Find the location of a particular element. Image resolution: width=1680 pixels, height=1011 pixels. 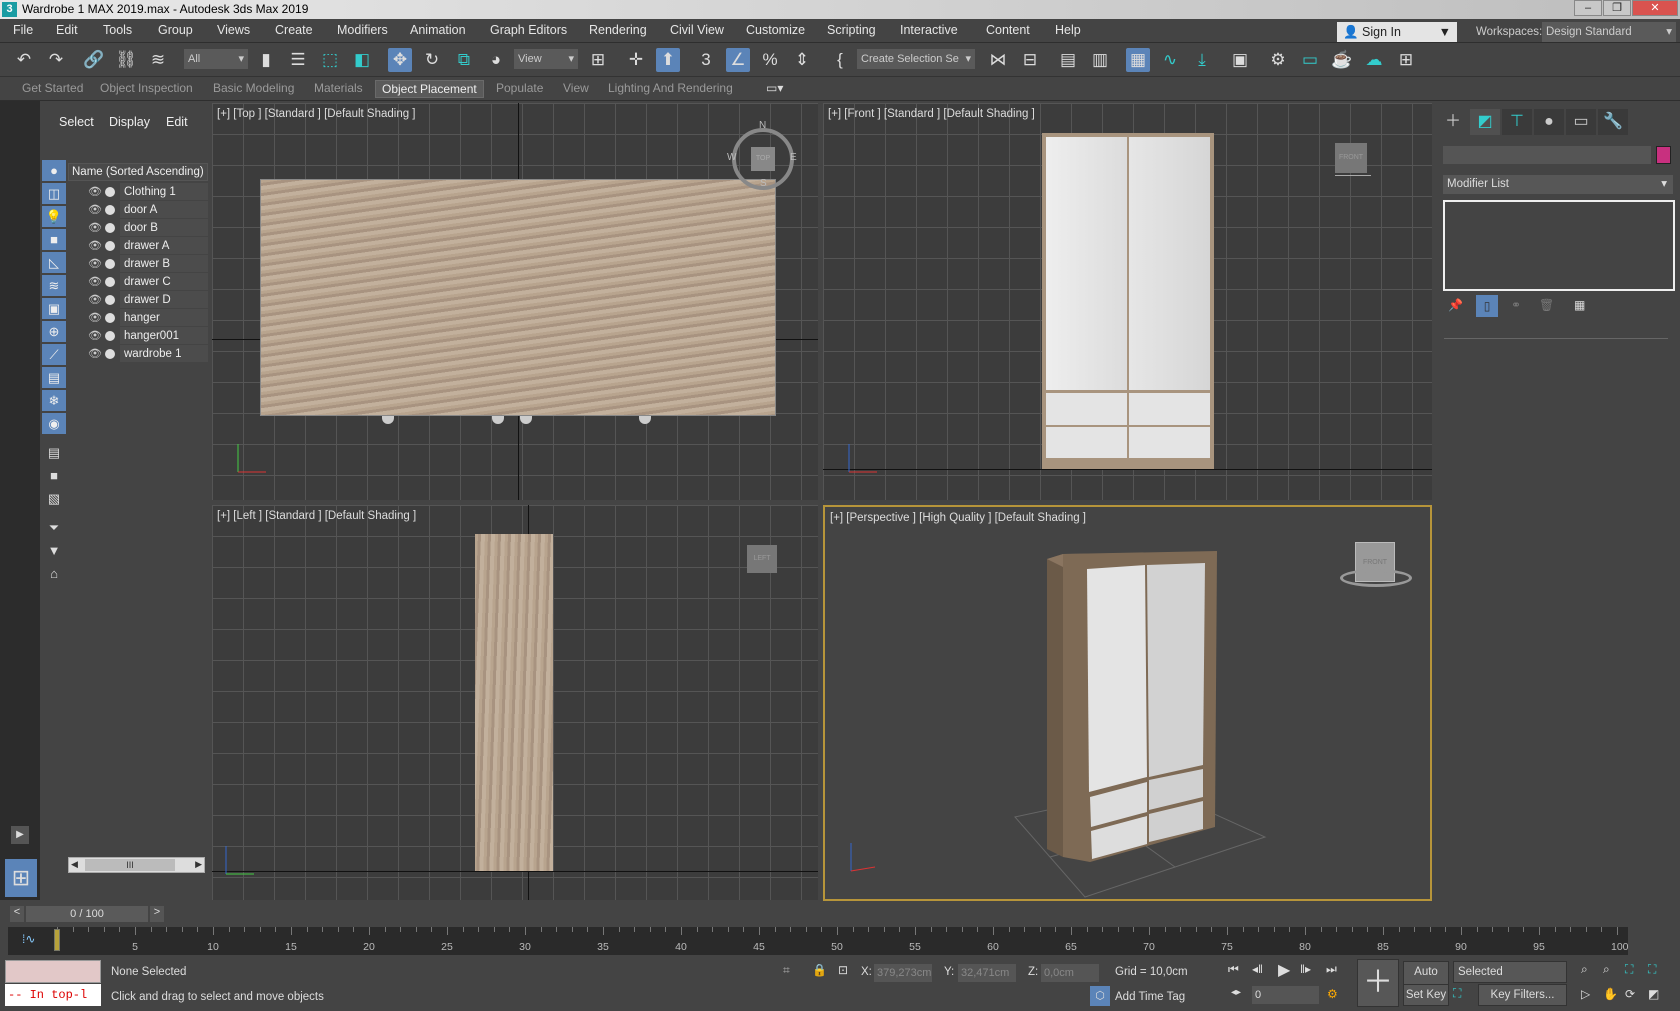

curve-editor-icon: ∿ is located at coordinates (1170, 60).